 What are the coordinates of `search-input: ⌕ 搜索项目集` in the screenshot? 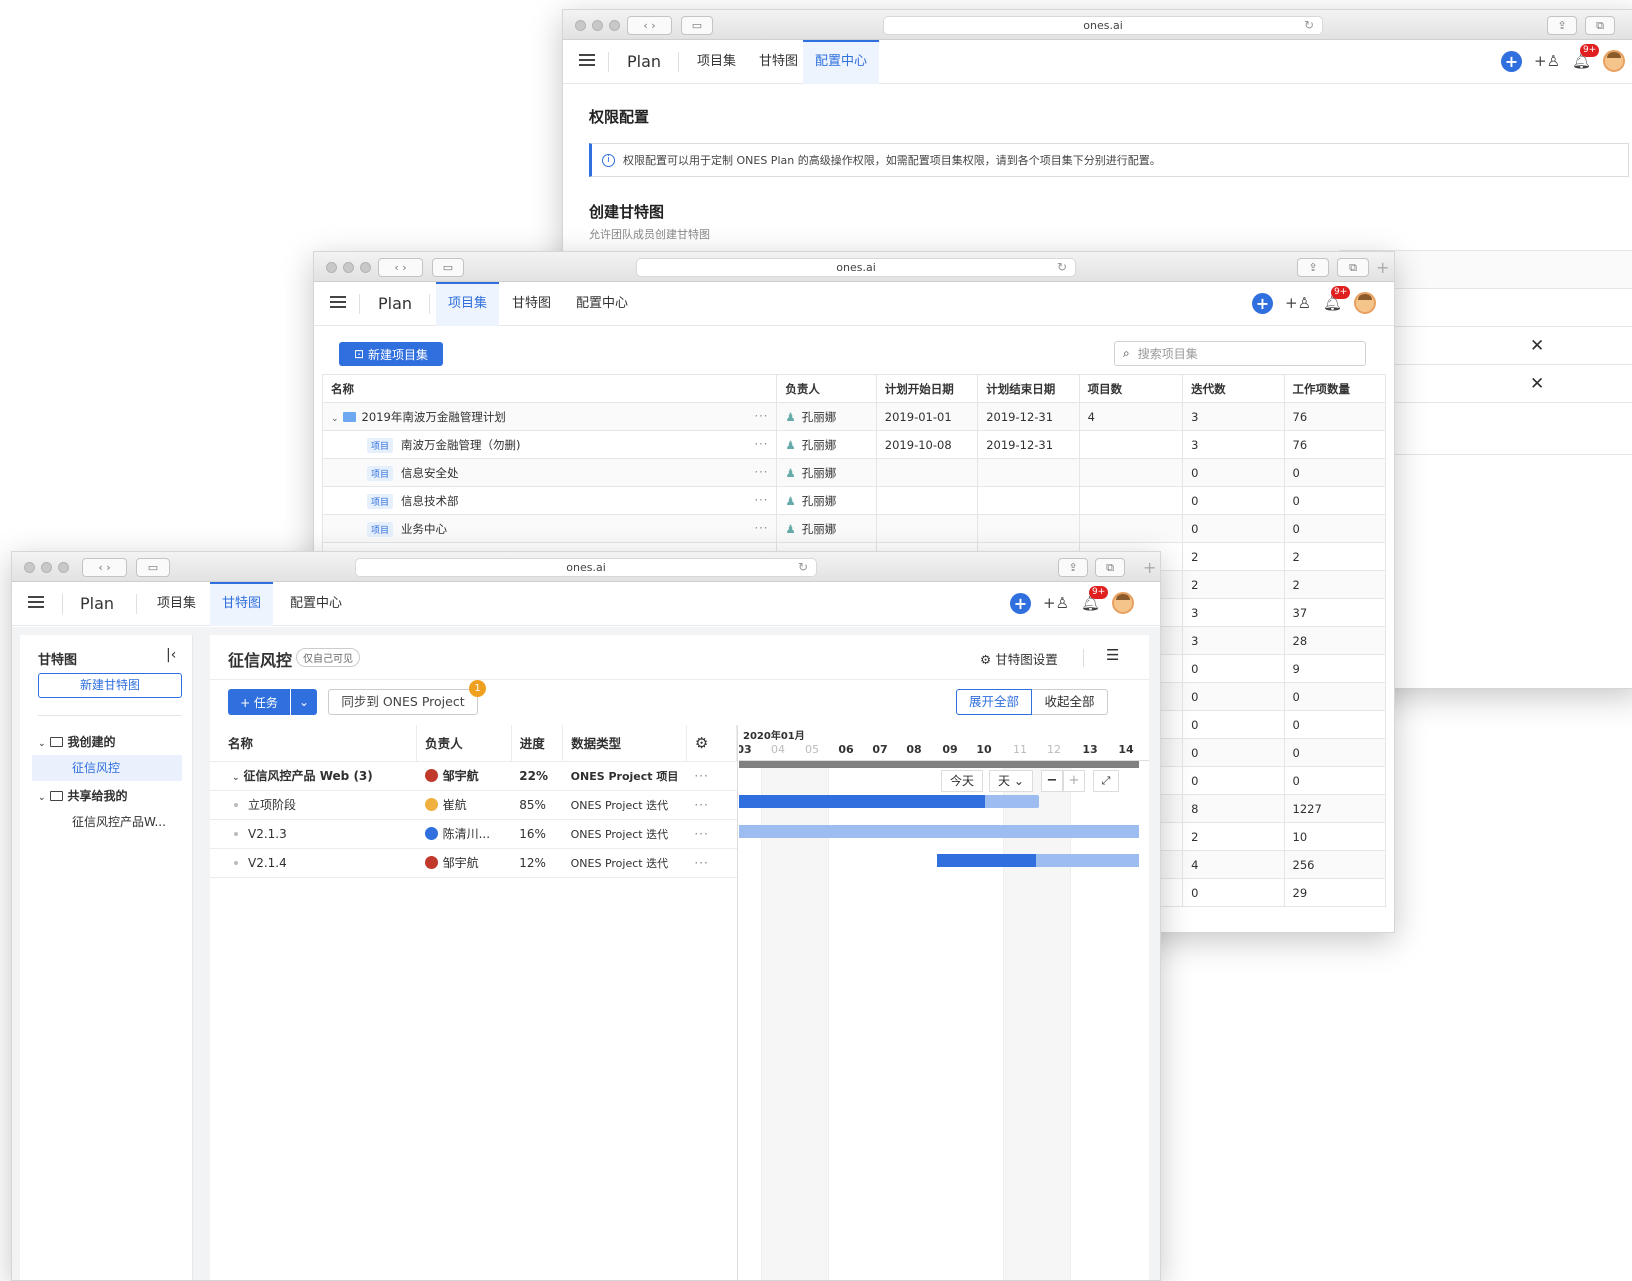 It's located at (1240, 353).